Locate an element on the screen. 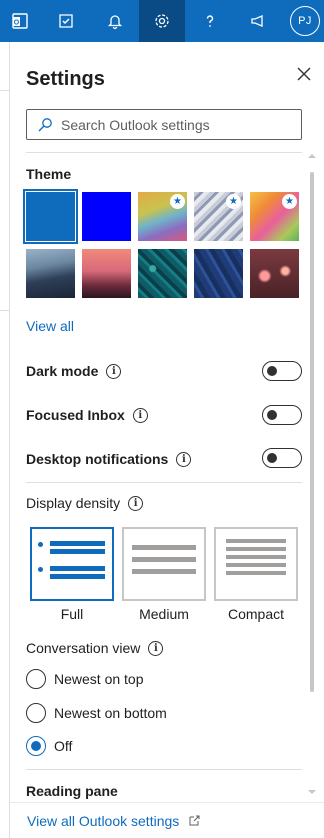 The image size is (324, 838). desktop-notifications-label: Desktop notifications i is located at coordinates (109, 459).